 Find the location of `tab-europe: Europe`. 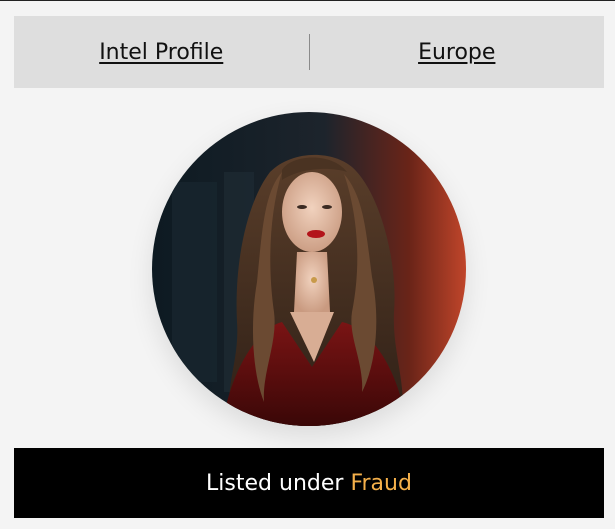

tab-europe: Europe is located at coordinates (457, 52).